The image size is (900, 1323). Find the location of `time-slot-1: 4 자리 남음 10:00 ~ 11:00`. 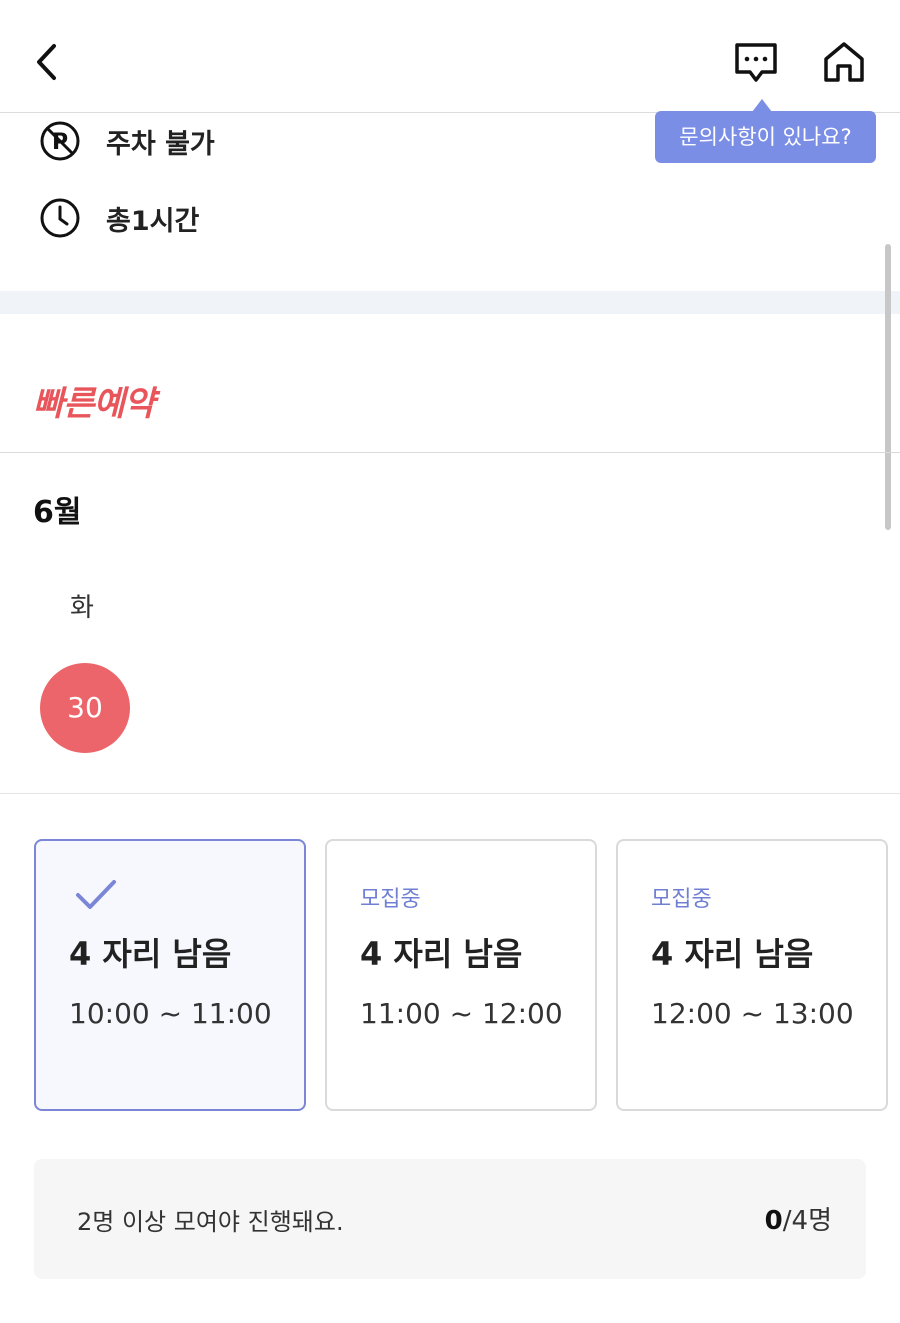

time-slot-1: 4 자리 남음 10:00 ~ 11:00 is located at coordinates (170, 975).